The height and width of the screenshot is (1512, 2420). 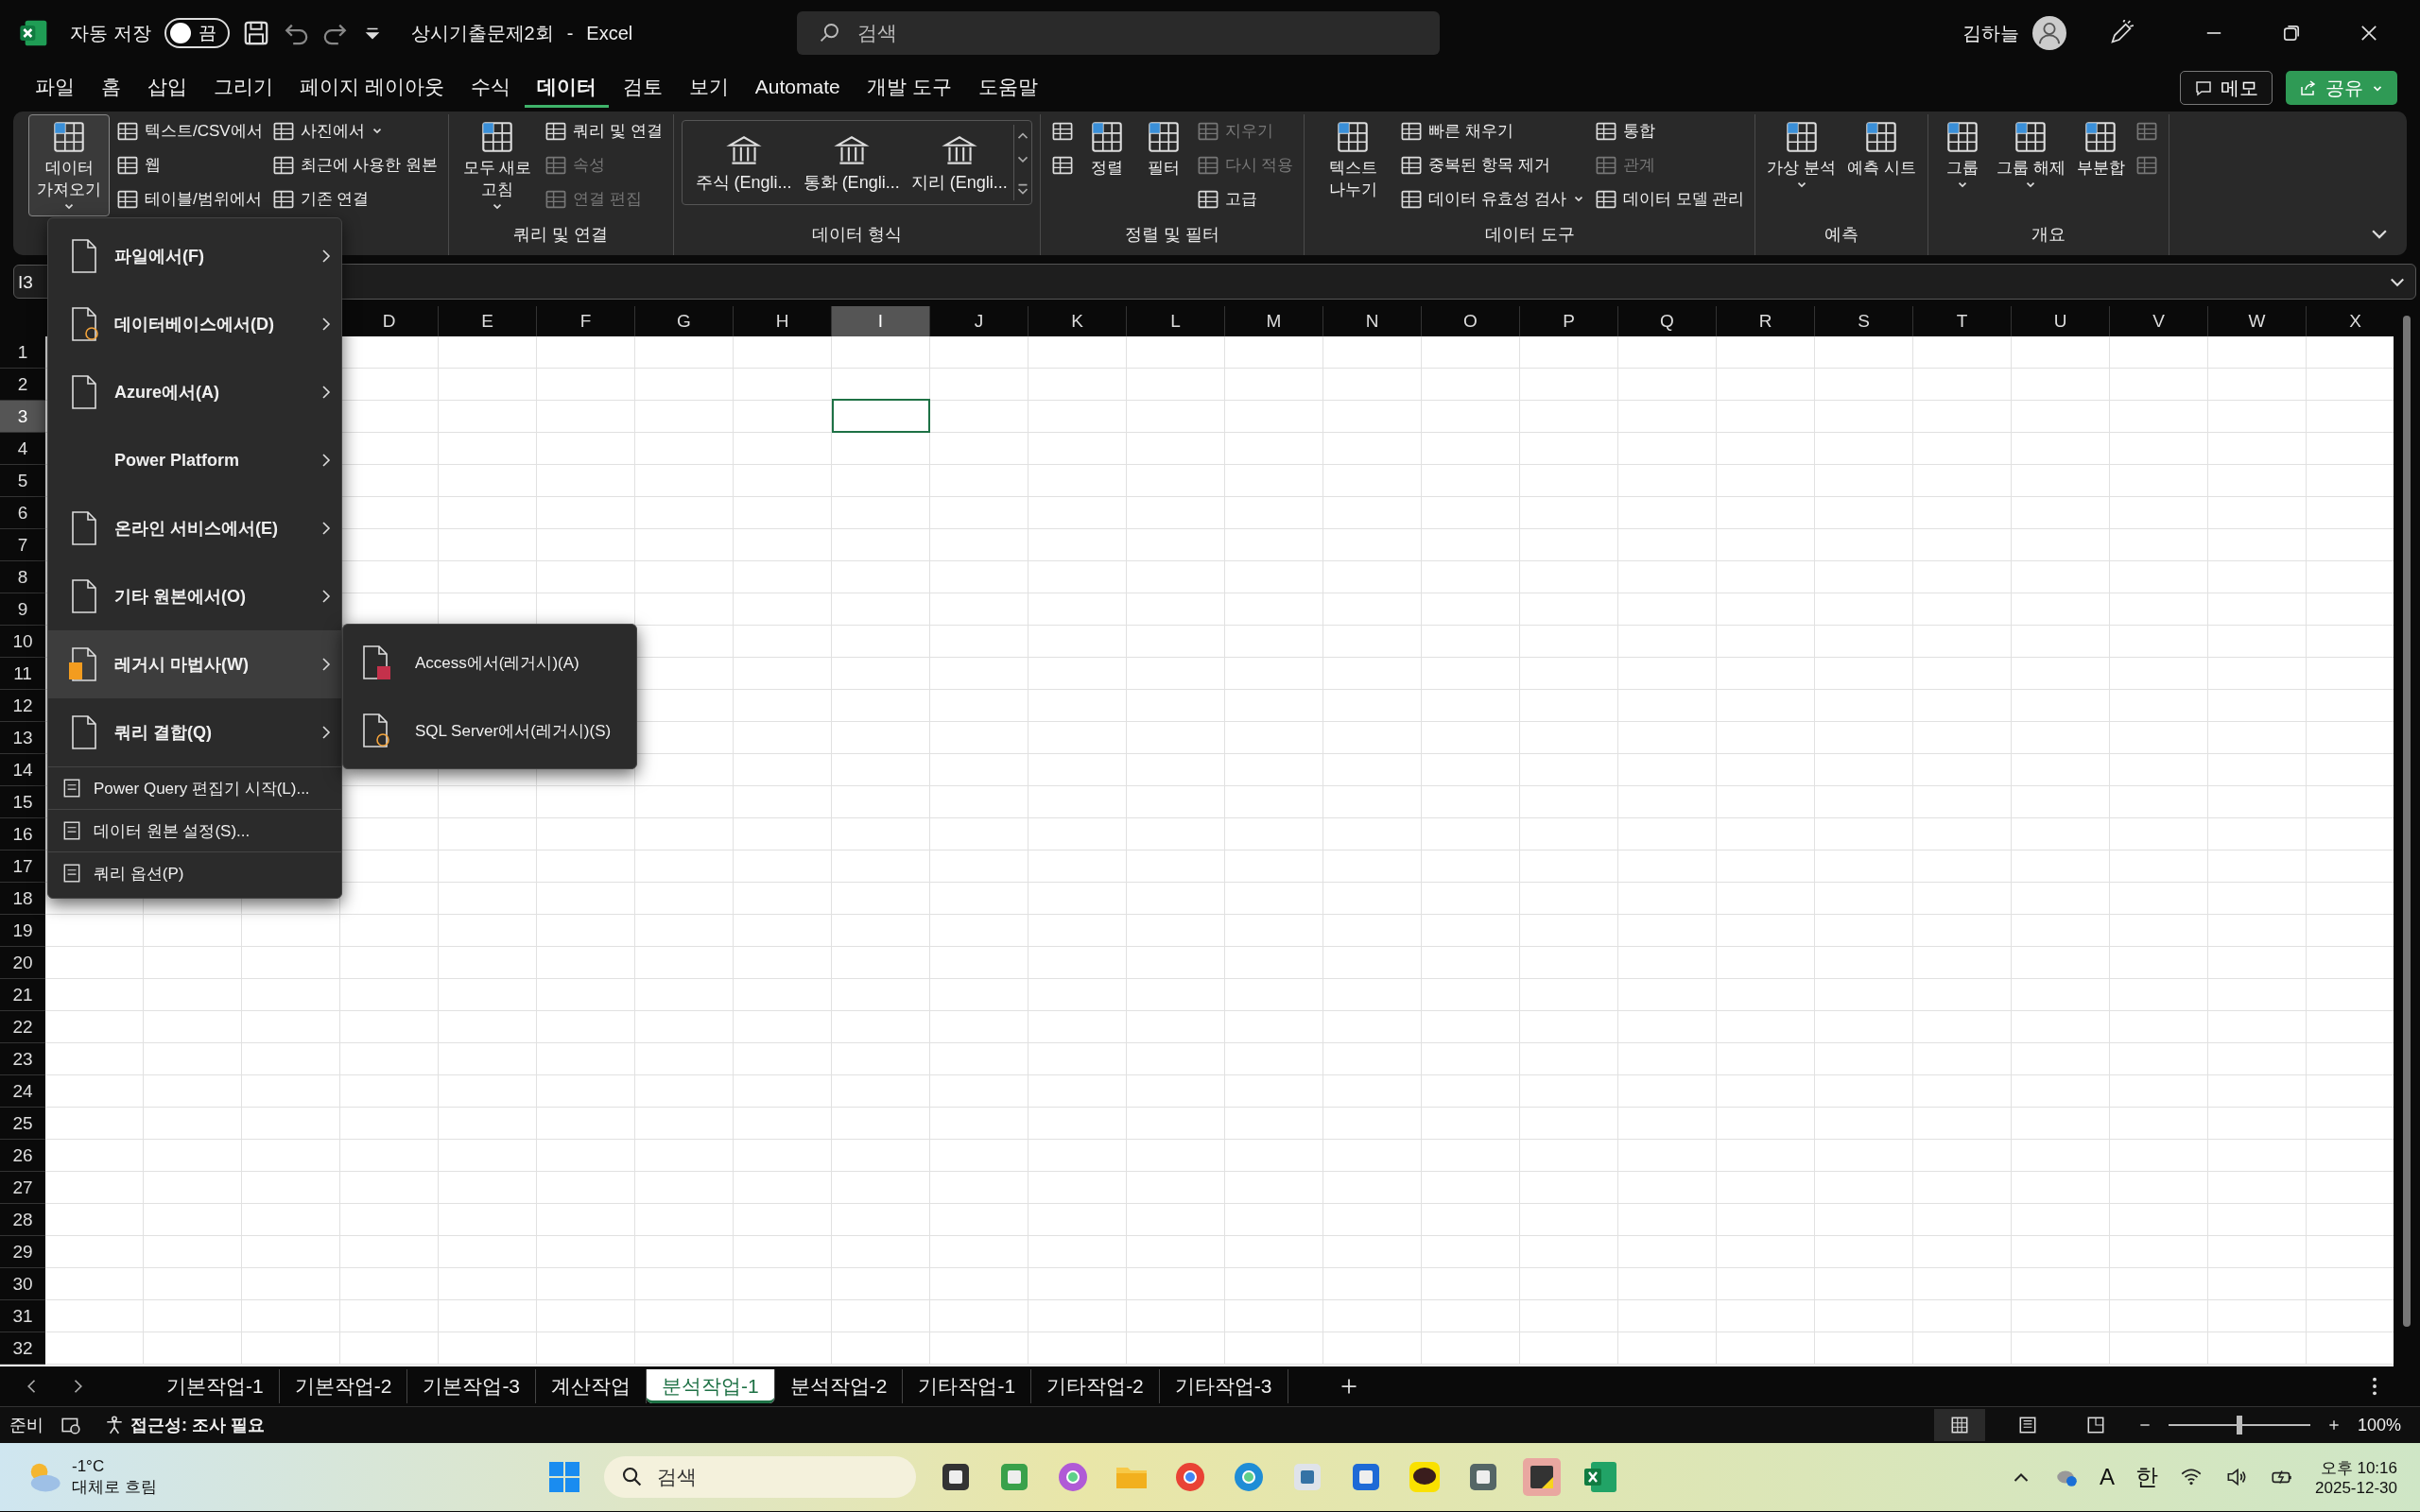 What do you see at coordinates (2257, 321) in the screenshot?
I see `column-header: W` at bounding box center [2257, 321].